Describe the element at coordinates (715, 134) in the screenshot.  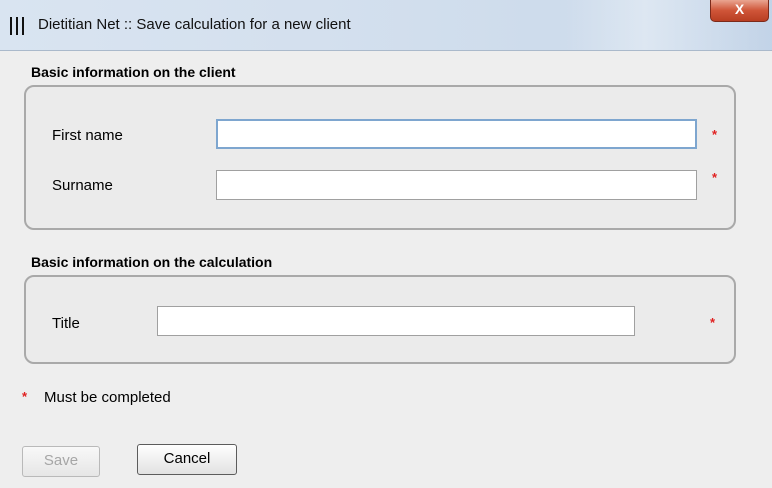
I see `first-name-required-marker: *` at that location.